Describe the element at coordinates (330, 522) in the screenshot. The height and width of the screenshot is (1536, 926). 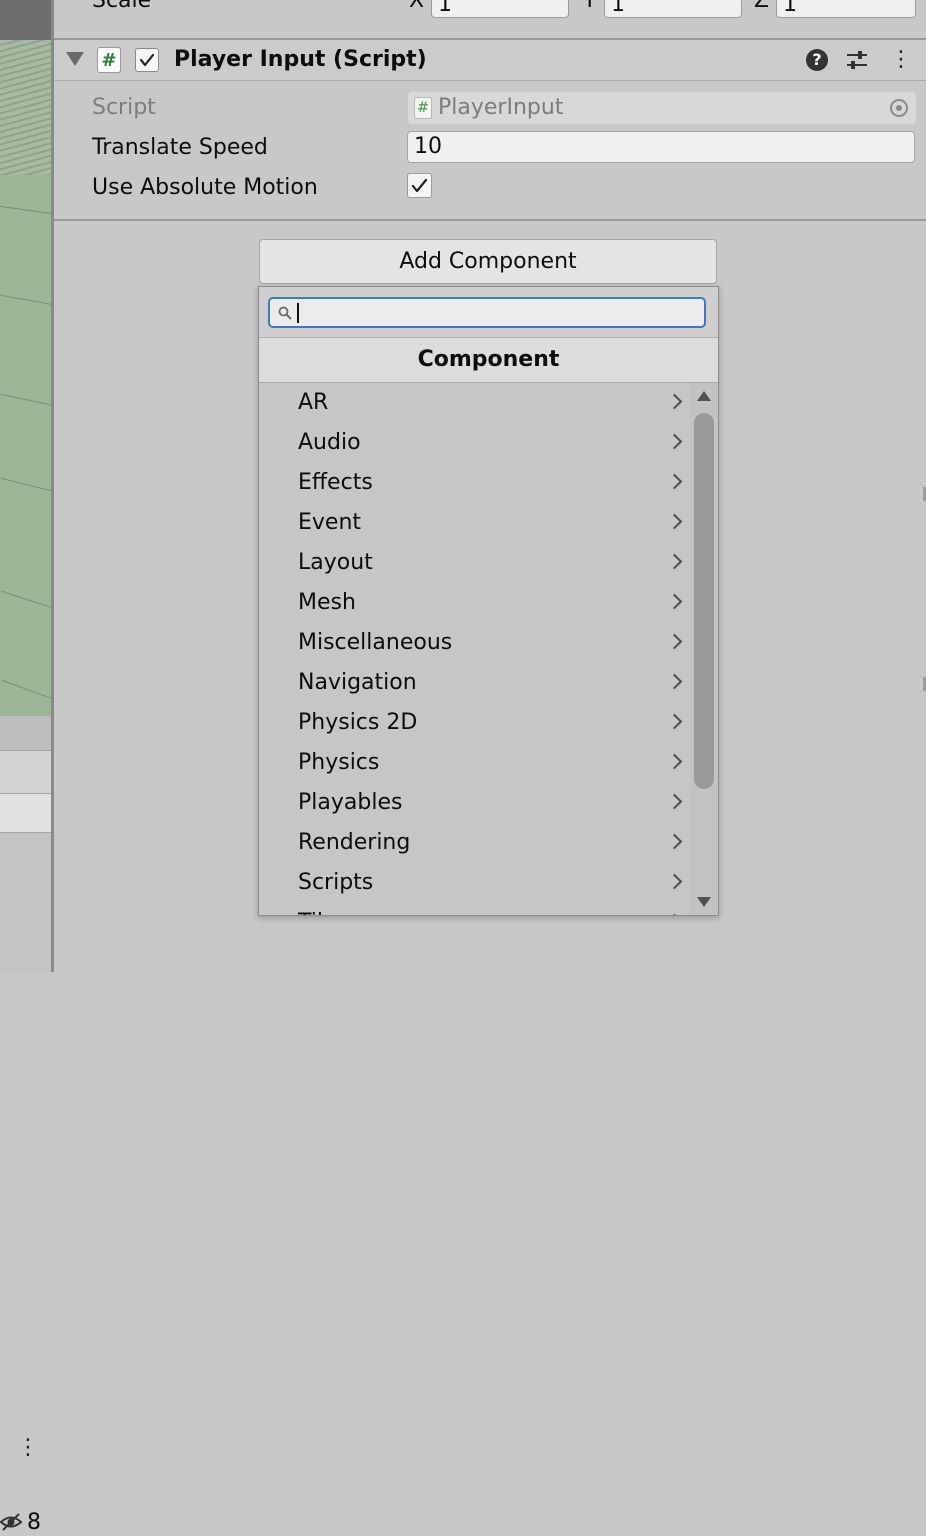
I see `category-label: Event` at that location.